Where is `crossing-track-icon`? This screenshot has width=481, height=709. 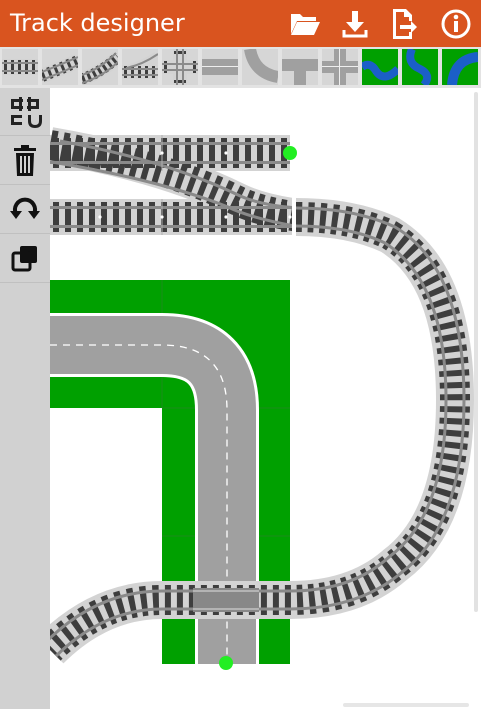 crossing-track-icon is located at coordinates (180, 67).